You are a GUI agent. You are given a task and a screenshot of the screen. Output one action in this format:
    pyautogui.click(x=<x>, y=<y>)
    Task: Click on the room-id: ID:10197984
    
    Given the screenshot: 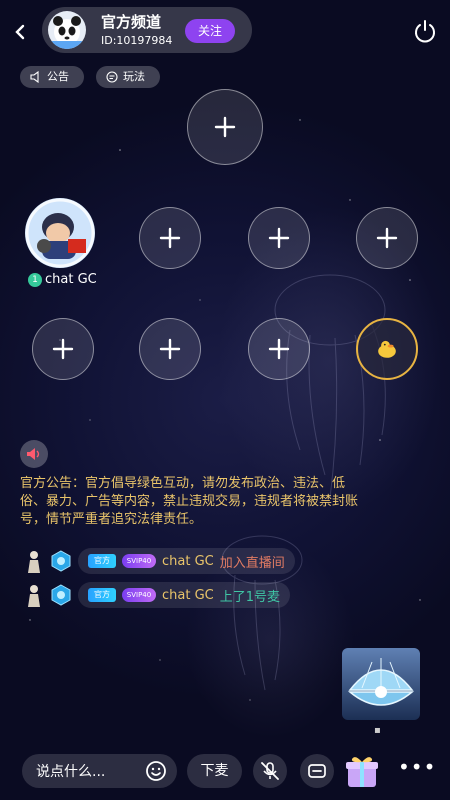 What is the action you would take?
    pyautogui.click(x=137, y=40)
    